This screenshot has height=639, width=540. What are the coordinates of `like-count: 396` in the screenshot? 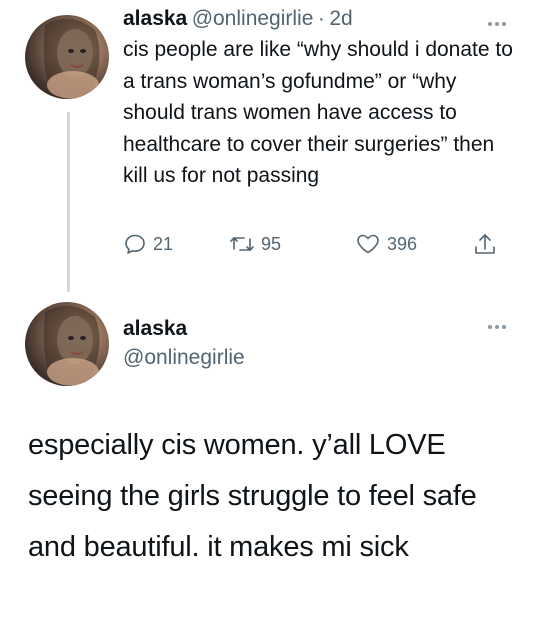 It's located at (402, 244).